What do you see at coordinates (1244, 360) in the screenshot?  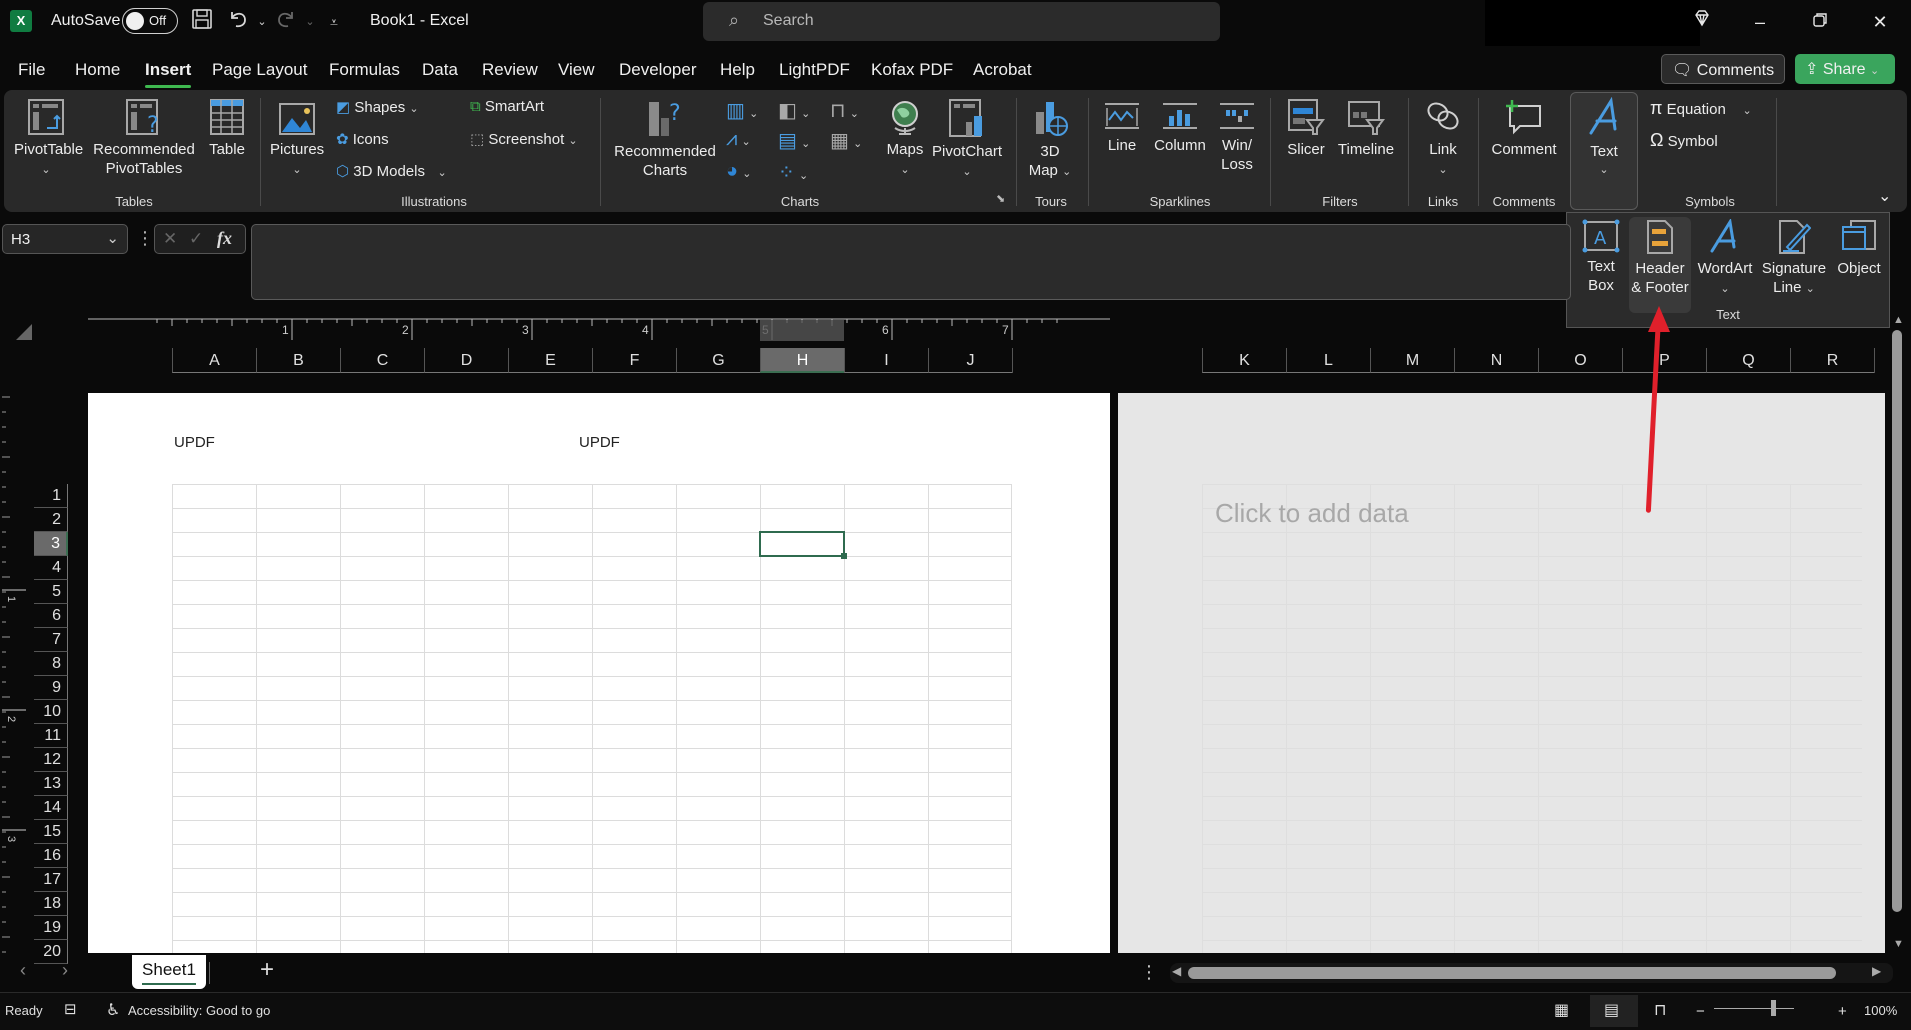 I see `column-header-k: K` at bounding box center [1244, 360].